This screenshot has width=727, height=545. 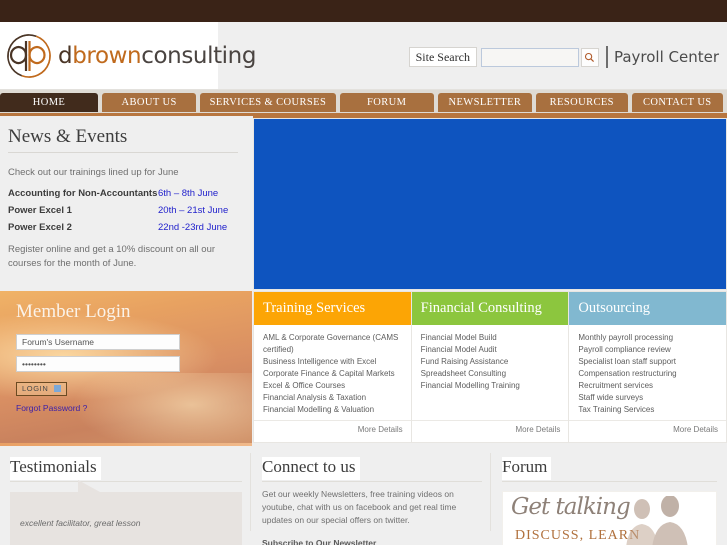 I want to click on forum-title: Forum, so click(x=527, y=468).